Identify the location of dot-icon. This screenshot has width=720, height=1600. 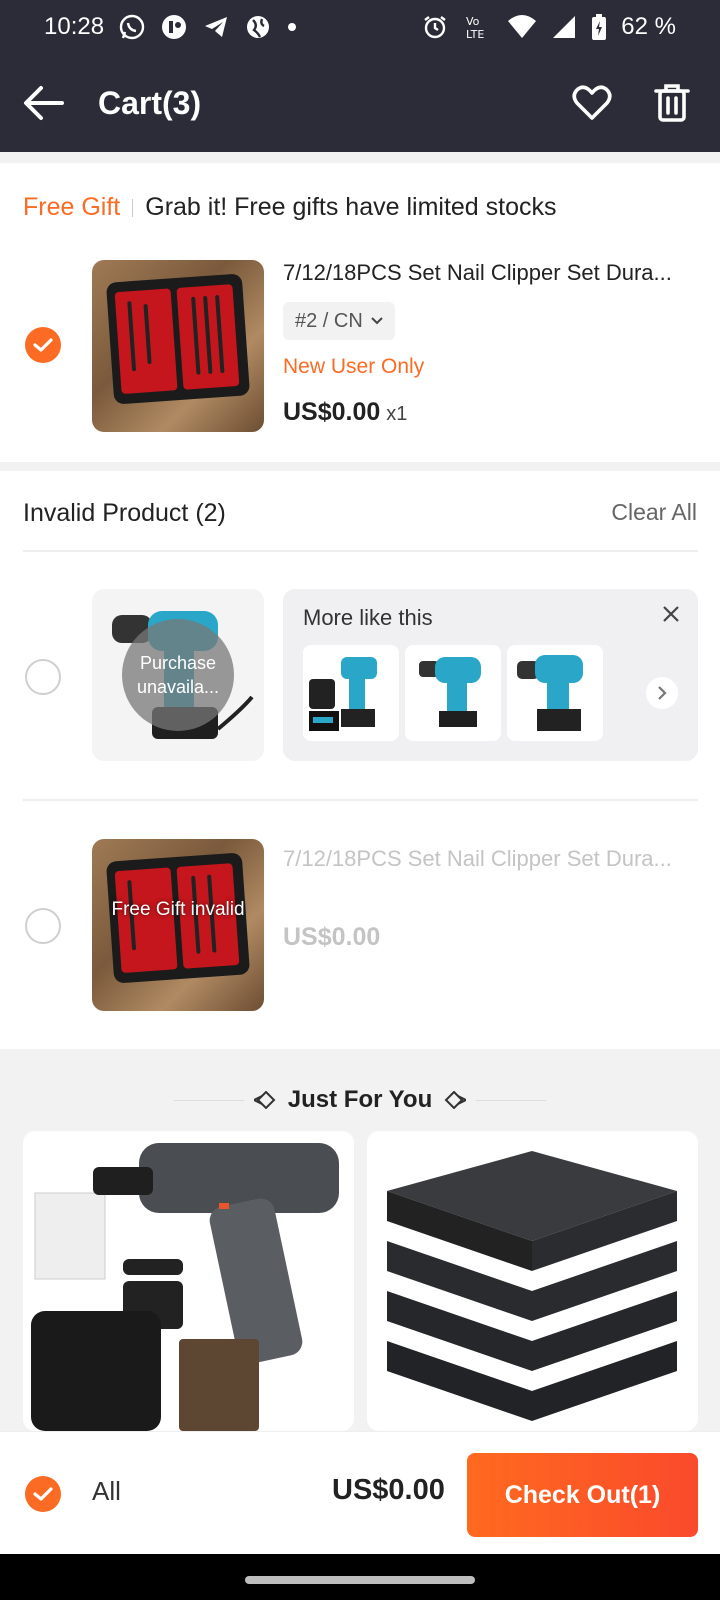
(292, 27).